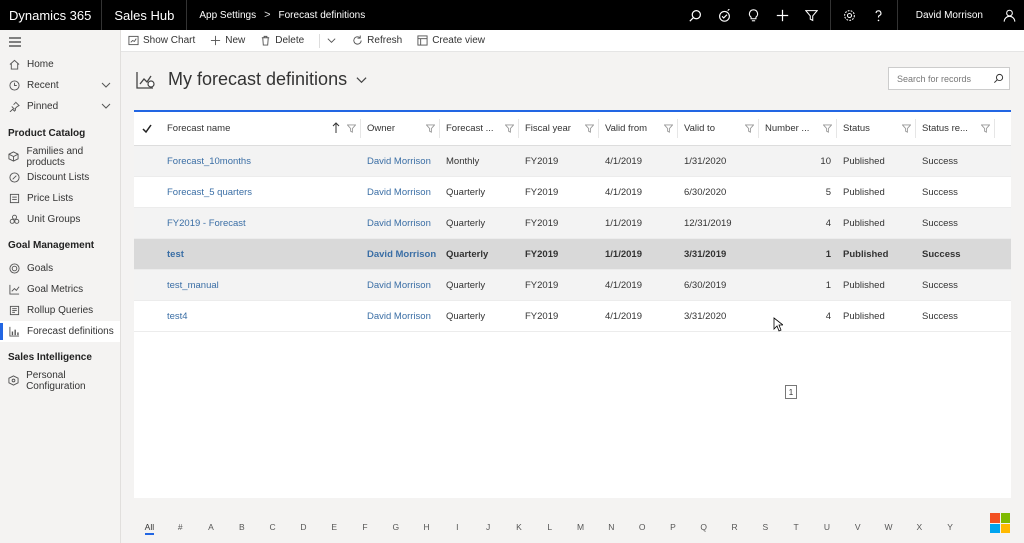  What do you see at coordinates (261, 128) in the screenshot?
I see `column-header-forecast-name: Forecast name` at bounding box center [261, 128].